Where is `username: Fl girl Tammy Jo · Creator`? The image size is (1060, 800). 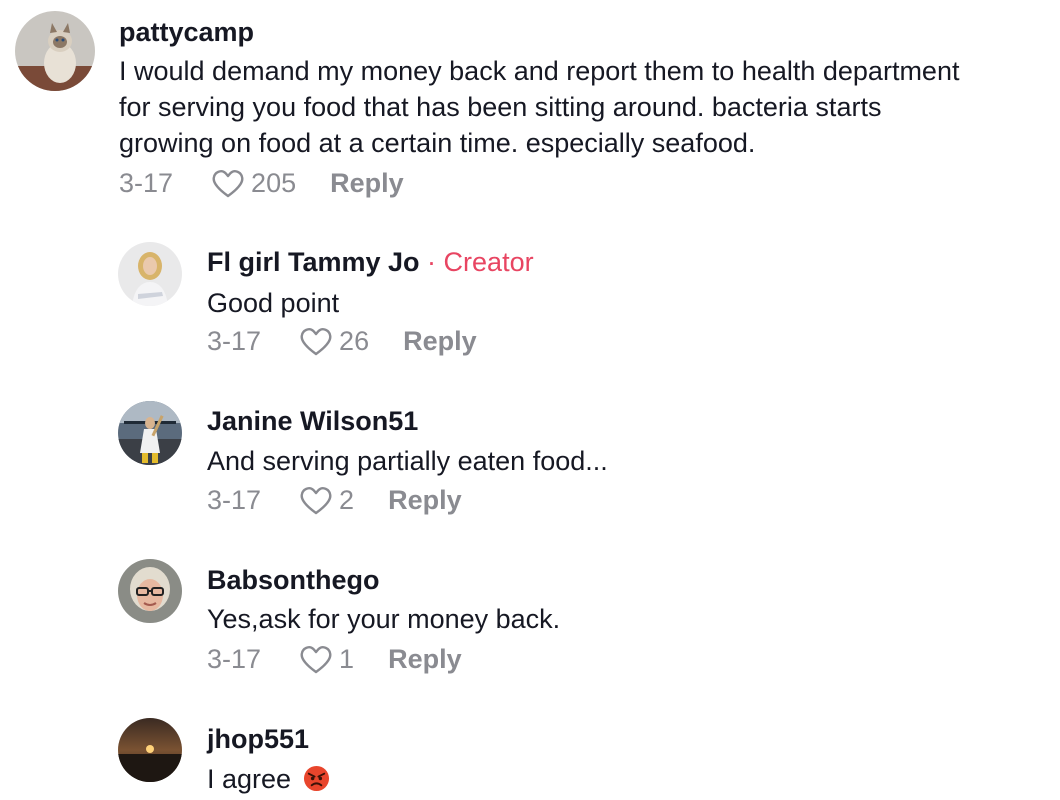 username: Fl girl Tammy Jo · Creator is located at coordinates (370, 262).